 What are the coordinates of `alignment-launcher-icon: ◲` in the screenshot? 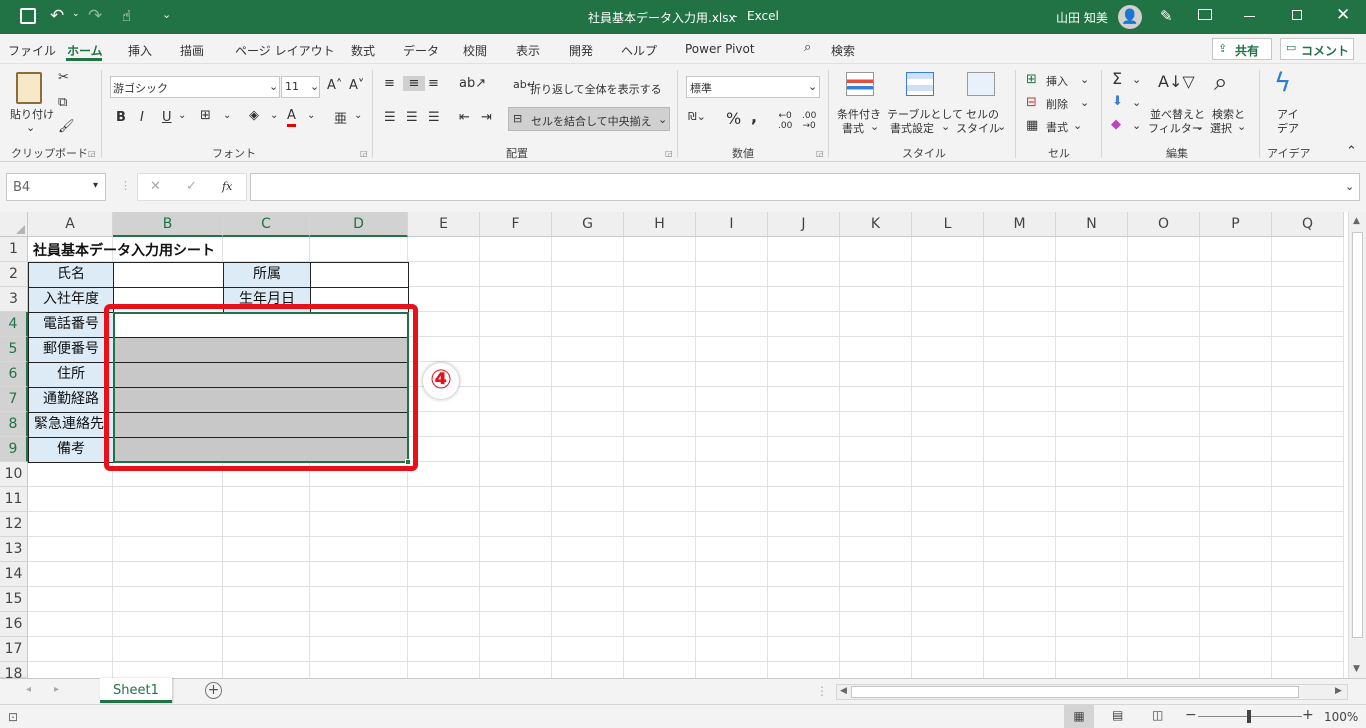 It's located at (669, 153).